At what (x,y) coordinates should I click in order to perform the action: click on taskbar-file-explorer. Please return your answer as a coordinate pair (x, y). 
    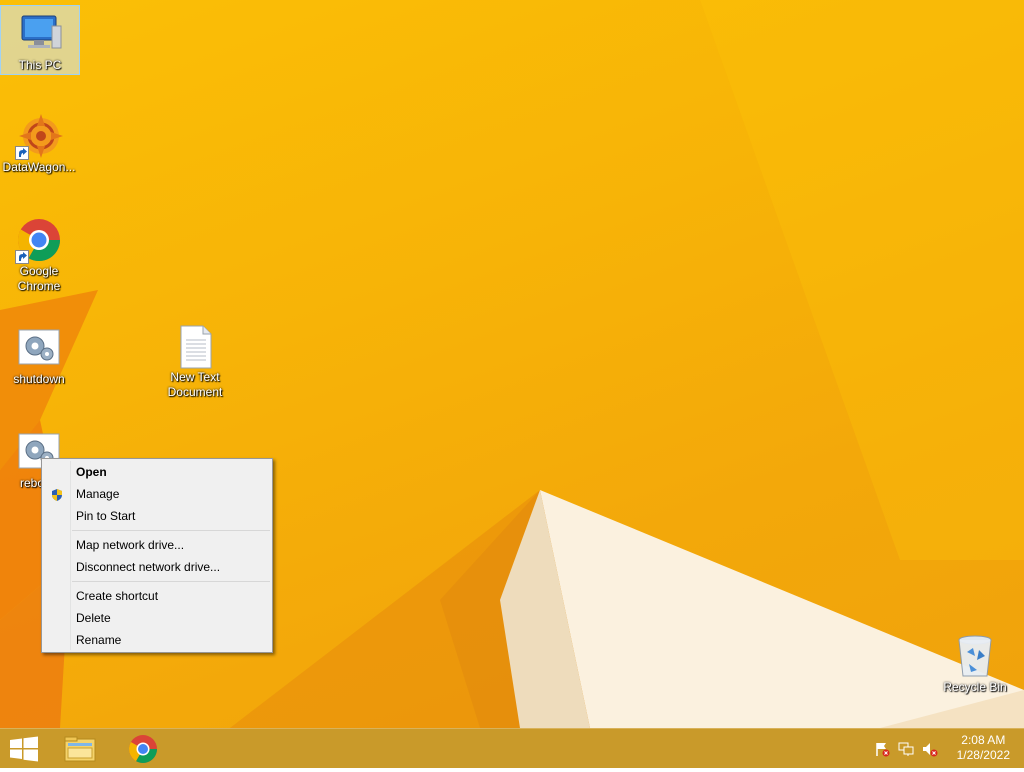
    Looking at the image, I should click on (80, 749).